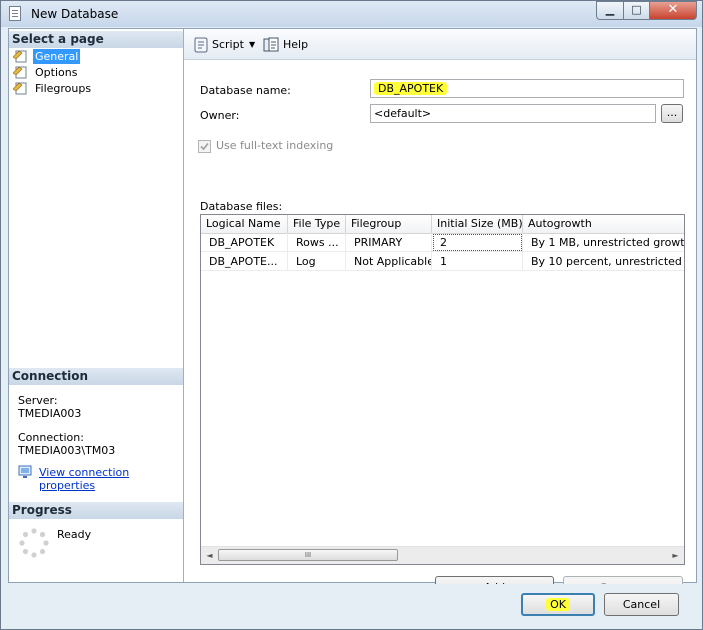 The height and width of the screenshot is (630, 703). What do you see at coordinates (477, 224) in the screenshot?
I see `column-header-initial-size: Initial Size (MB)` at bounding box center [477, 224].